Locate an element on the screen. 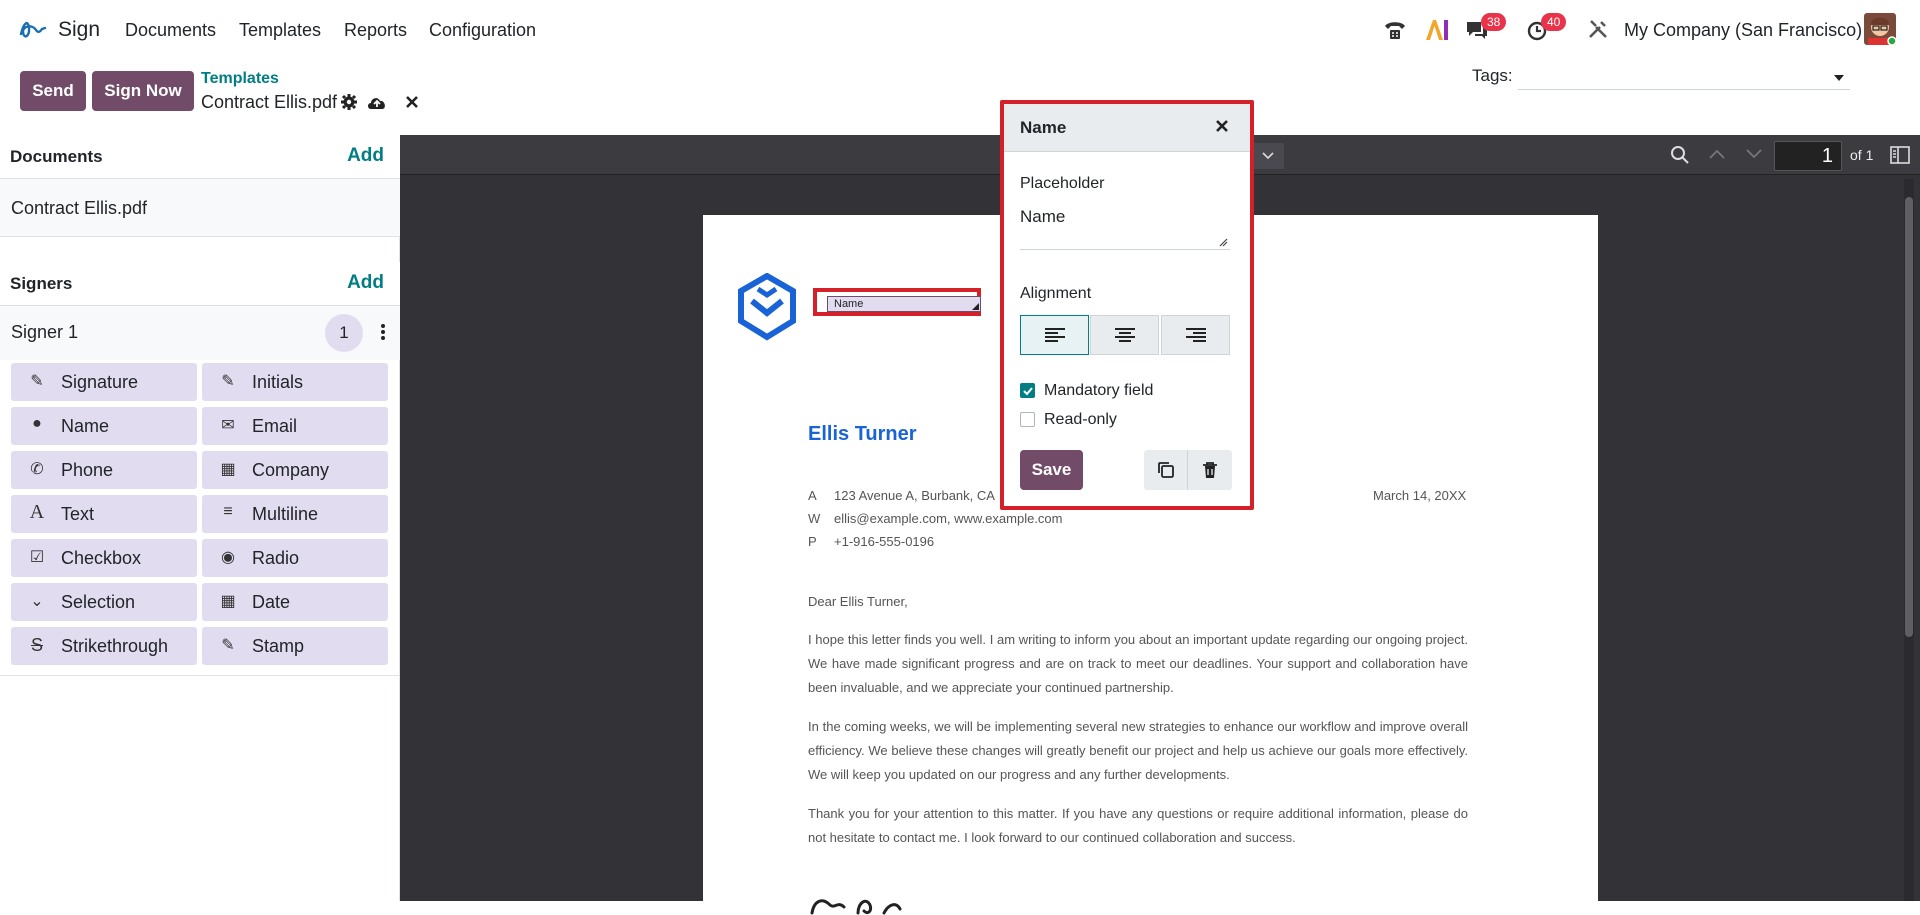 This screenshot has height=915, width=1920. signer-row: Signer 1 1 is located at coordinates (200, 333).